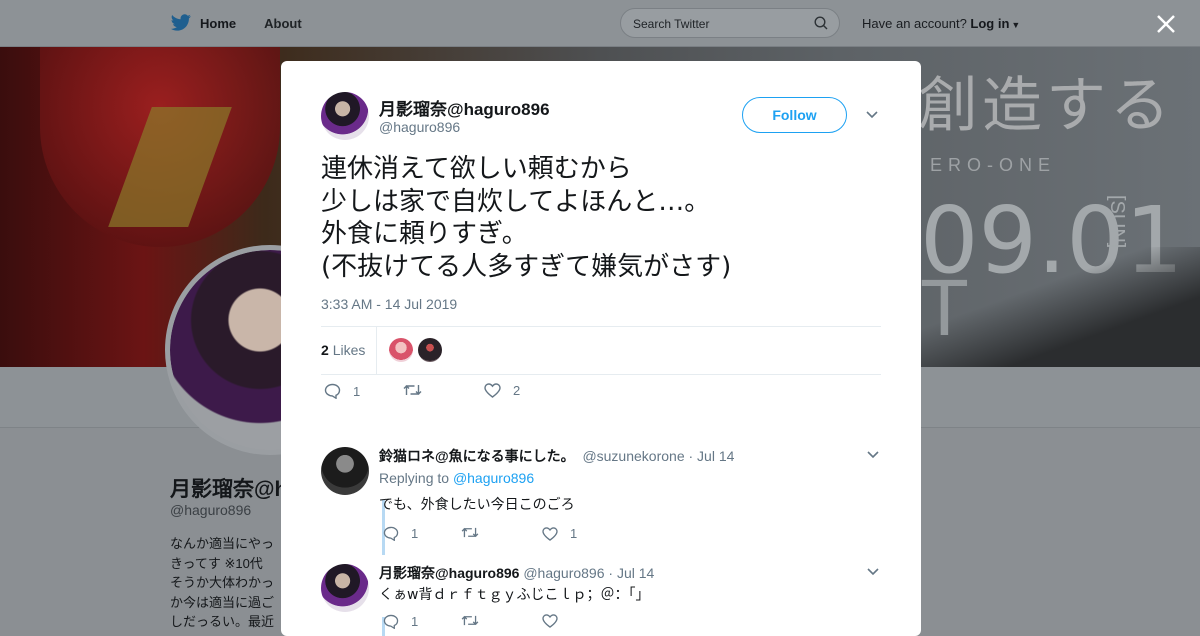  What do you see at coordinates (633, 456) in the screenshot?
I see `reply-author-handle: @suzunekorone` at bounding box center [633, 456].